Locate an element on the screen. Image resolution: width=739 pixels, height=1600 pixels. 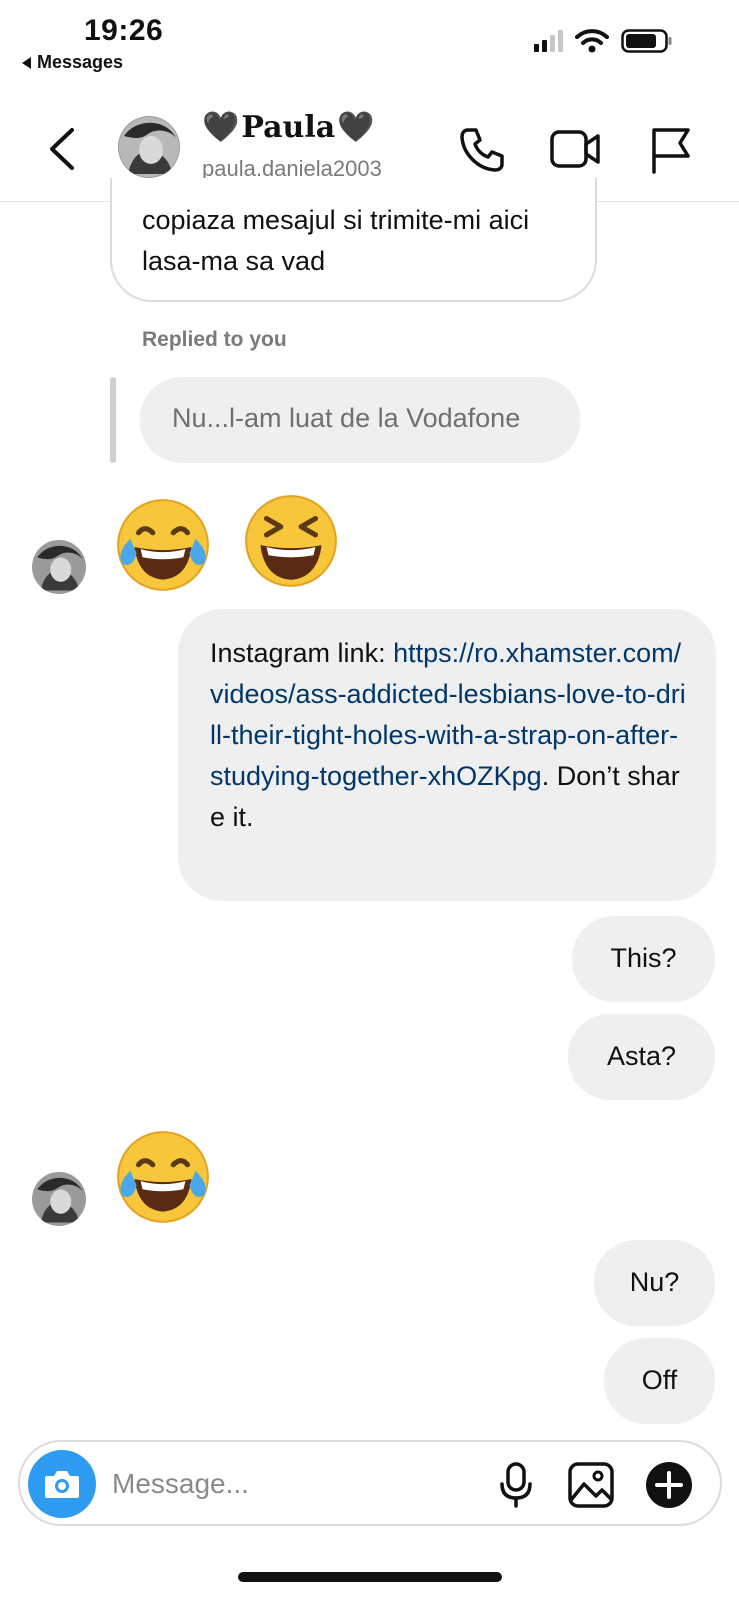
quoted-reply-text: Nu...l-am luat de la Vodafone is located at coordinates (346, 418).